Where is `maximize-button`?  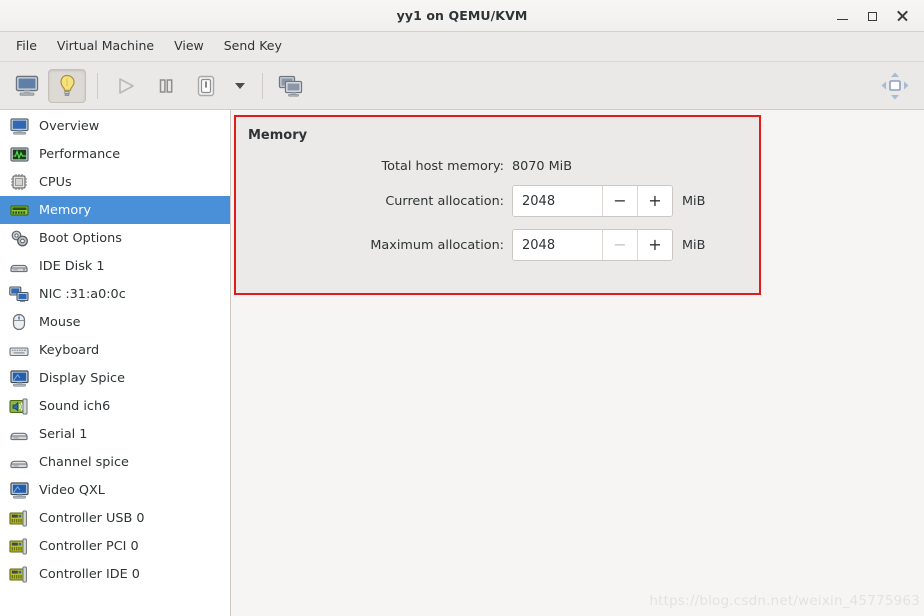 maximize-button is located at coordinates (872, 16).